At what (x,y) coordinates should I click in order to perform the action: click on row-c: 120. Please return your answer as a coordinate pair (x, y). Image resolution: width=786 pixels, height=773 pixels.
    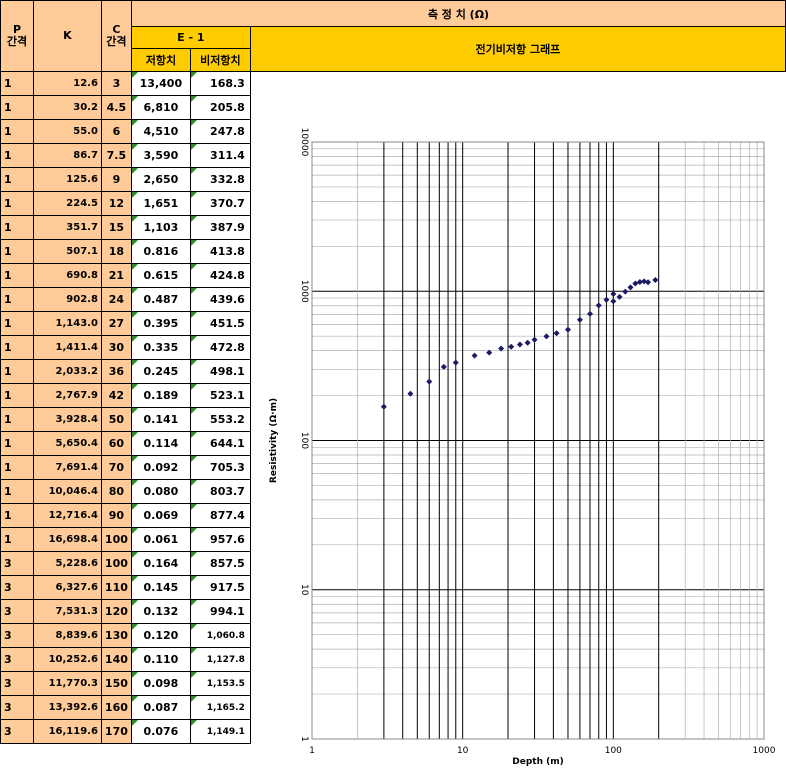
    Looking at the image, I should click on (116, 611).